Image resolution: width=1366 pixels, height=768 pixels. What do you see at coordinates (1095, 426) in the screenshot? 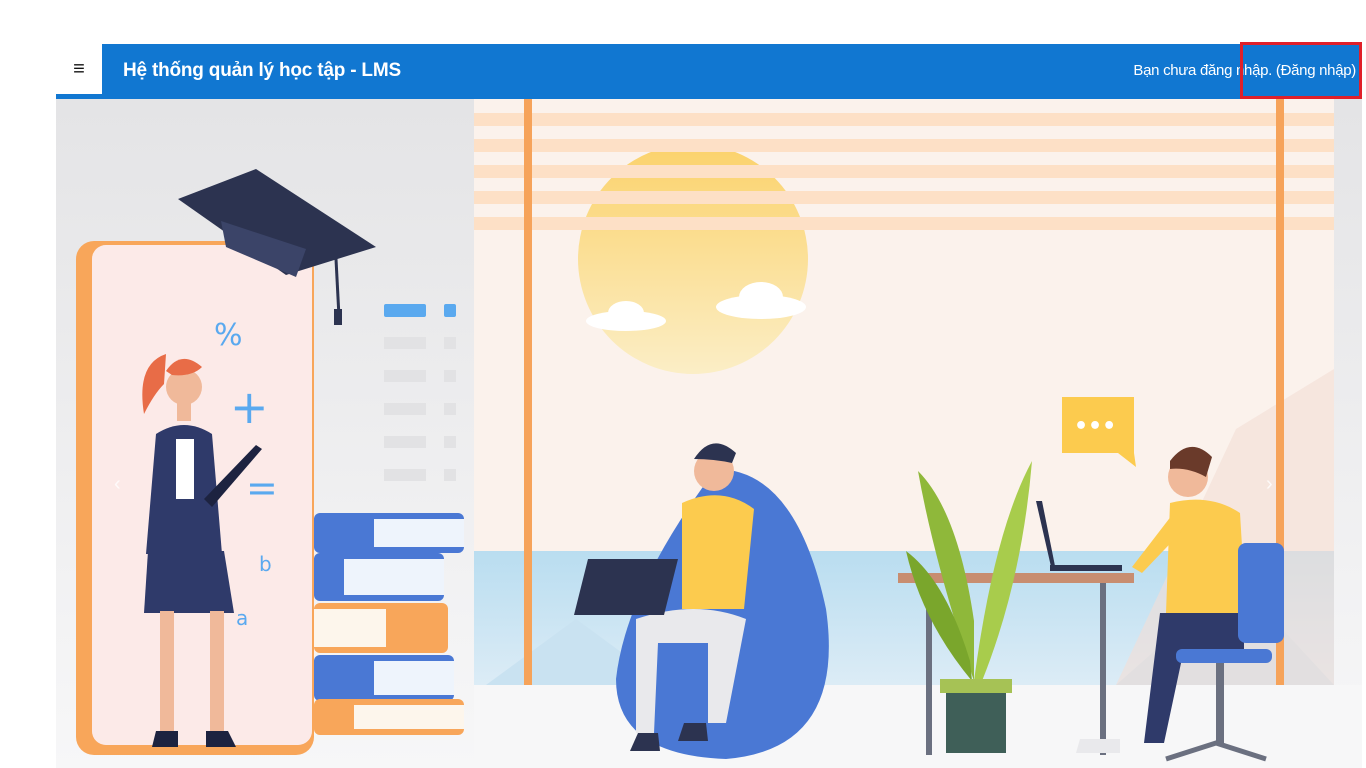
I see `chat-dots: •••` at bounding box center [1095, 426].